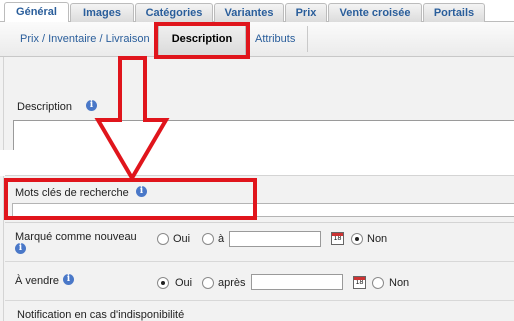 Image resolution: width=514 pixels, height=321 pixels. I want to click on annotation-arrow-icon, so click(132, 119).